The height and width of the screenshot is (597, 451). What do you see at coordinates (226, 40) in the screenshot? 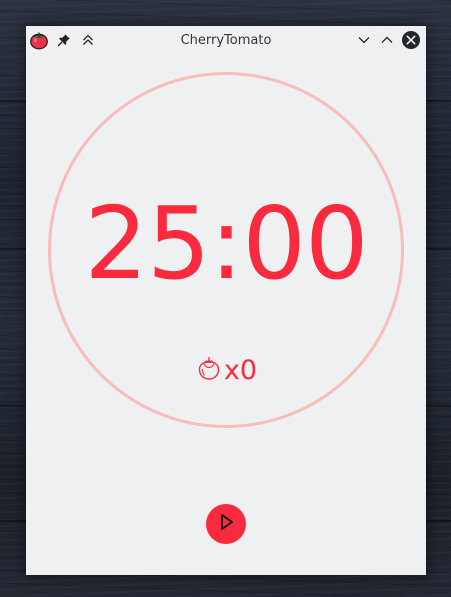
I see `title-bar: CherryTomato` at bounding box center [226, 40].